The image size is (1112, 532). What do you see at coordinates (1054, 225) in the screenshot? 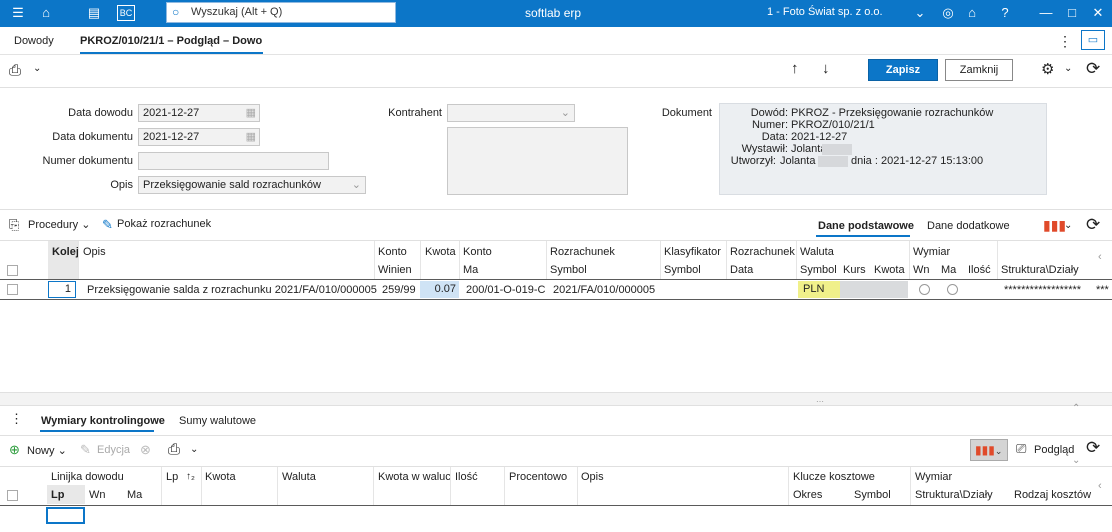
I see `chart-icon: ▮▮▮` at bounding box center [1054, 225].